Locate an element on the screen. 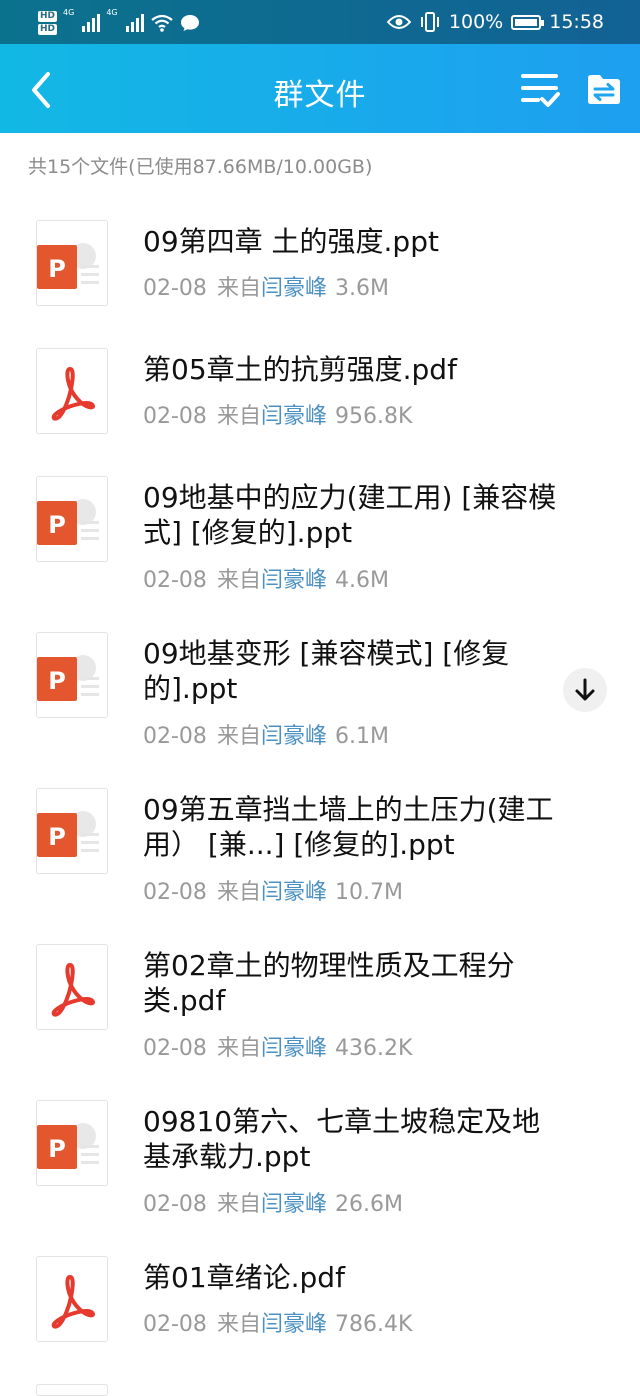 The height and width of the screenshot is (1396, 640). scroll-down-button is located at coordinates (585, 690).